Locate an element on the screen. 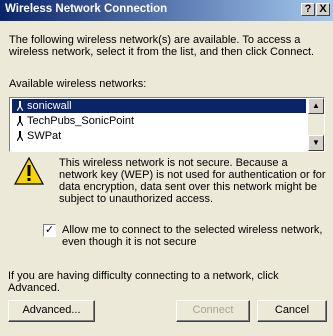 This screenshot has width=333, height=336. cancel-button: Cancel is located at coordinates (292, 311).